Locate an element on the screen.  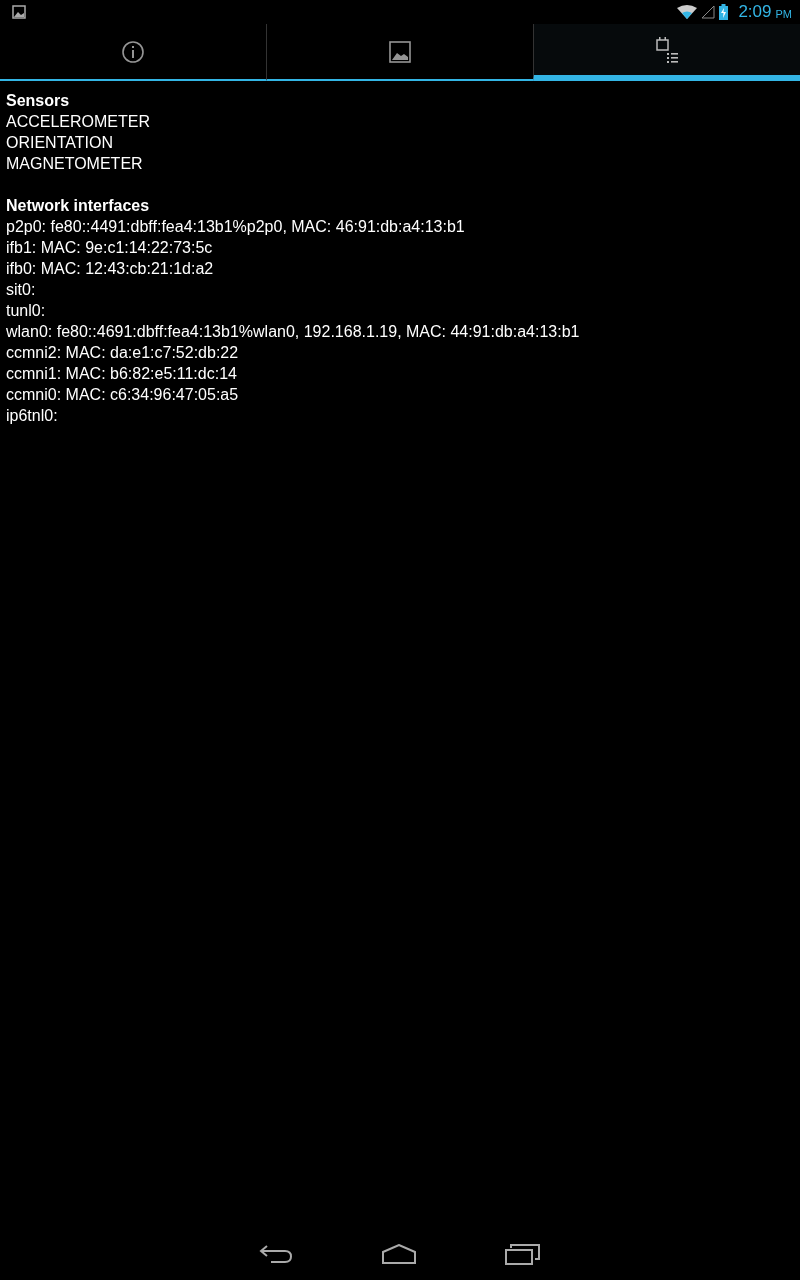
picture-notification-icon is located at coordinates (19, 12).